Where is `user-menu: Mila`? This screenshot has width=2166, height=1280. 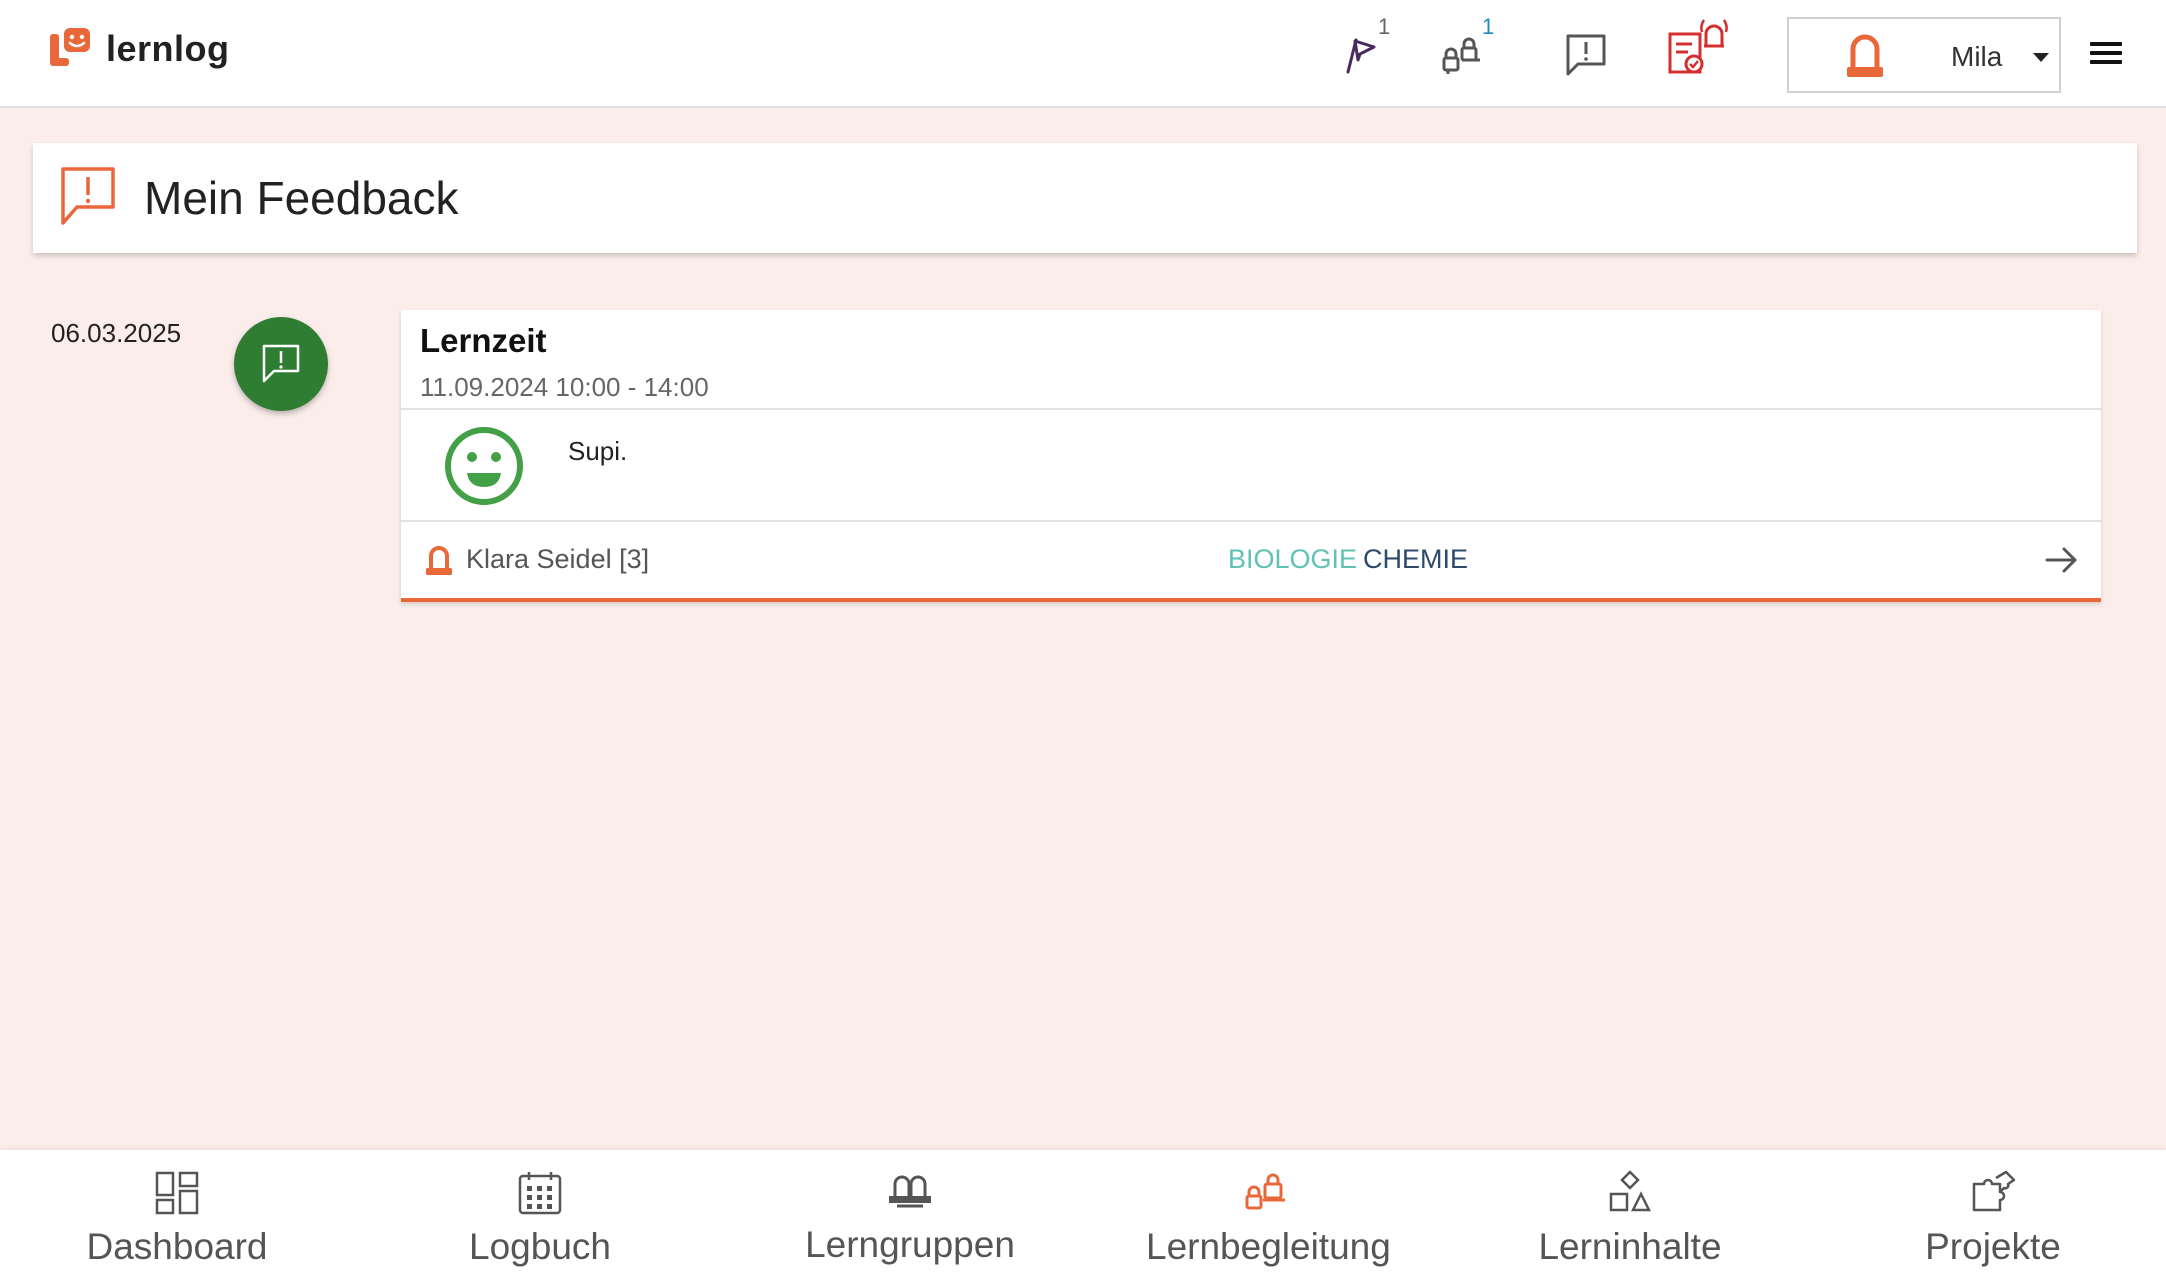 user-menu: Mila is located at coordinates (1924, 55).